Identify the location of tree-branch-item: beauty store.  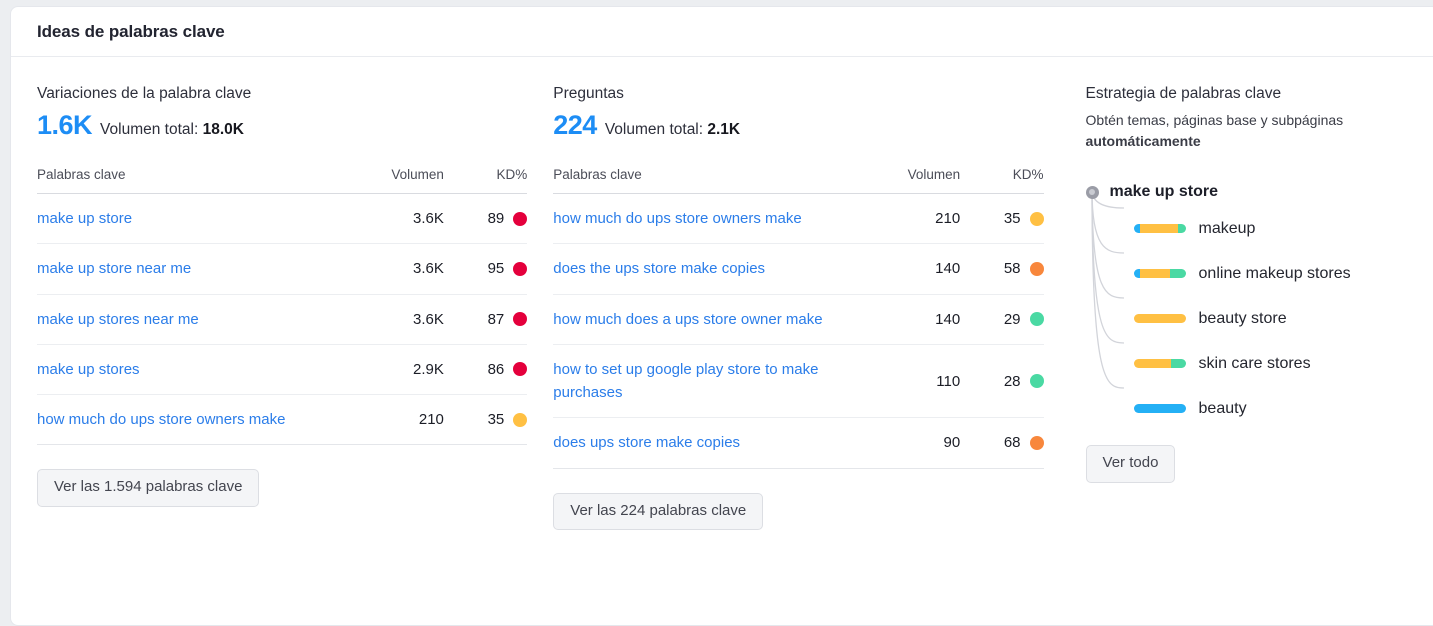
(1259, 318).